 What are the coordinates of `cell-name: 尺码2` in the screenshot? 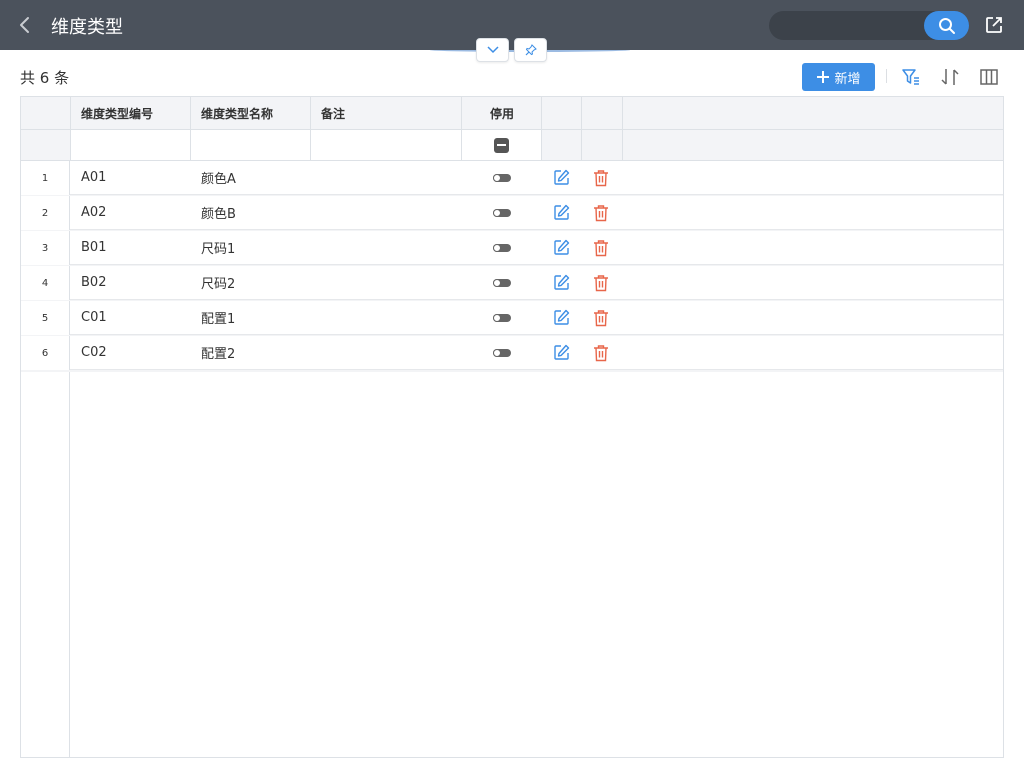 It's located at (218, 284).